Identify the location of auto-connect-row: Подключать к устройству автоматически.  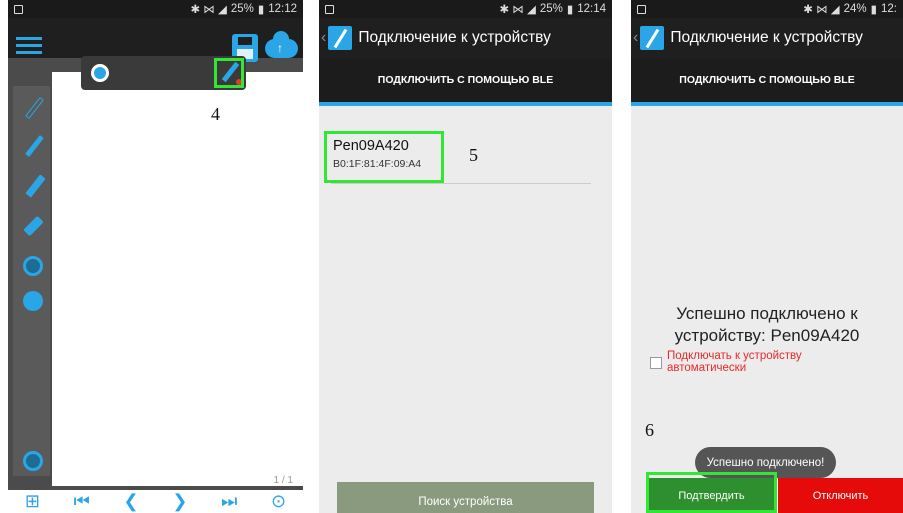
(743, 362).